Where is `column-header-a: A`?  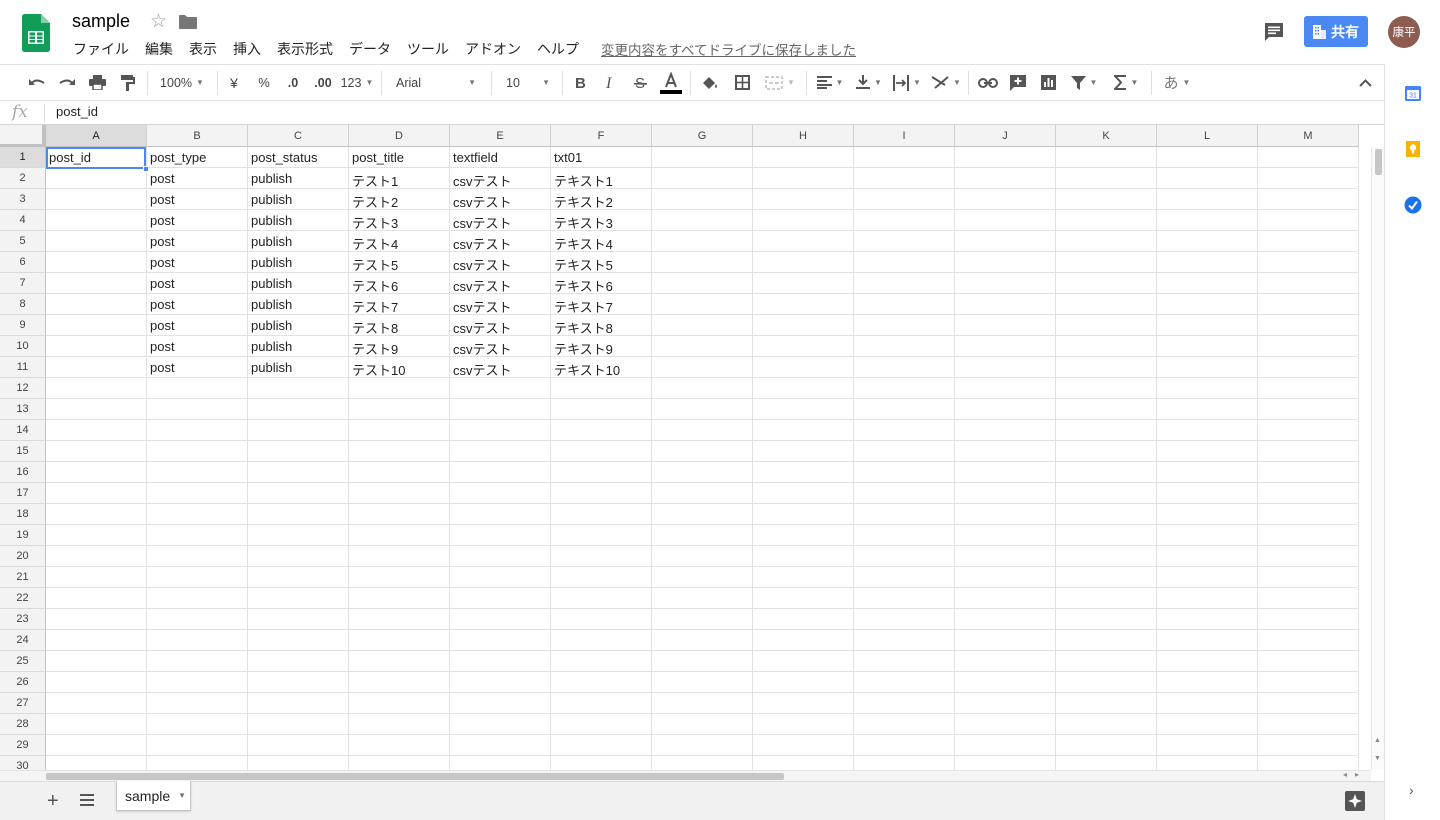 column-header-a: A is located at coordinates (96, 136).